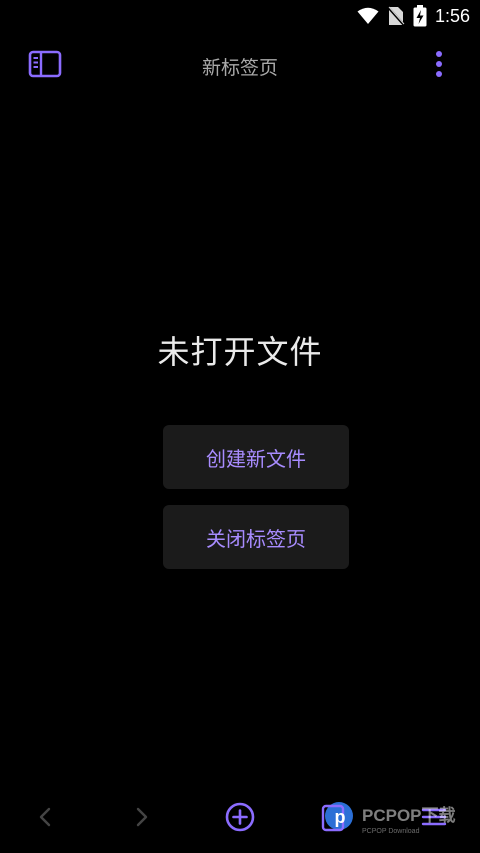  I want to click on no-sim-icon, so click(396, 16).